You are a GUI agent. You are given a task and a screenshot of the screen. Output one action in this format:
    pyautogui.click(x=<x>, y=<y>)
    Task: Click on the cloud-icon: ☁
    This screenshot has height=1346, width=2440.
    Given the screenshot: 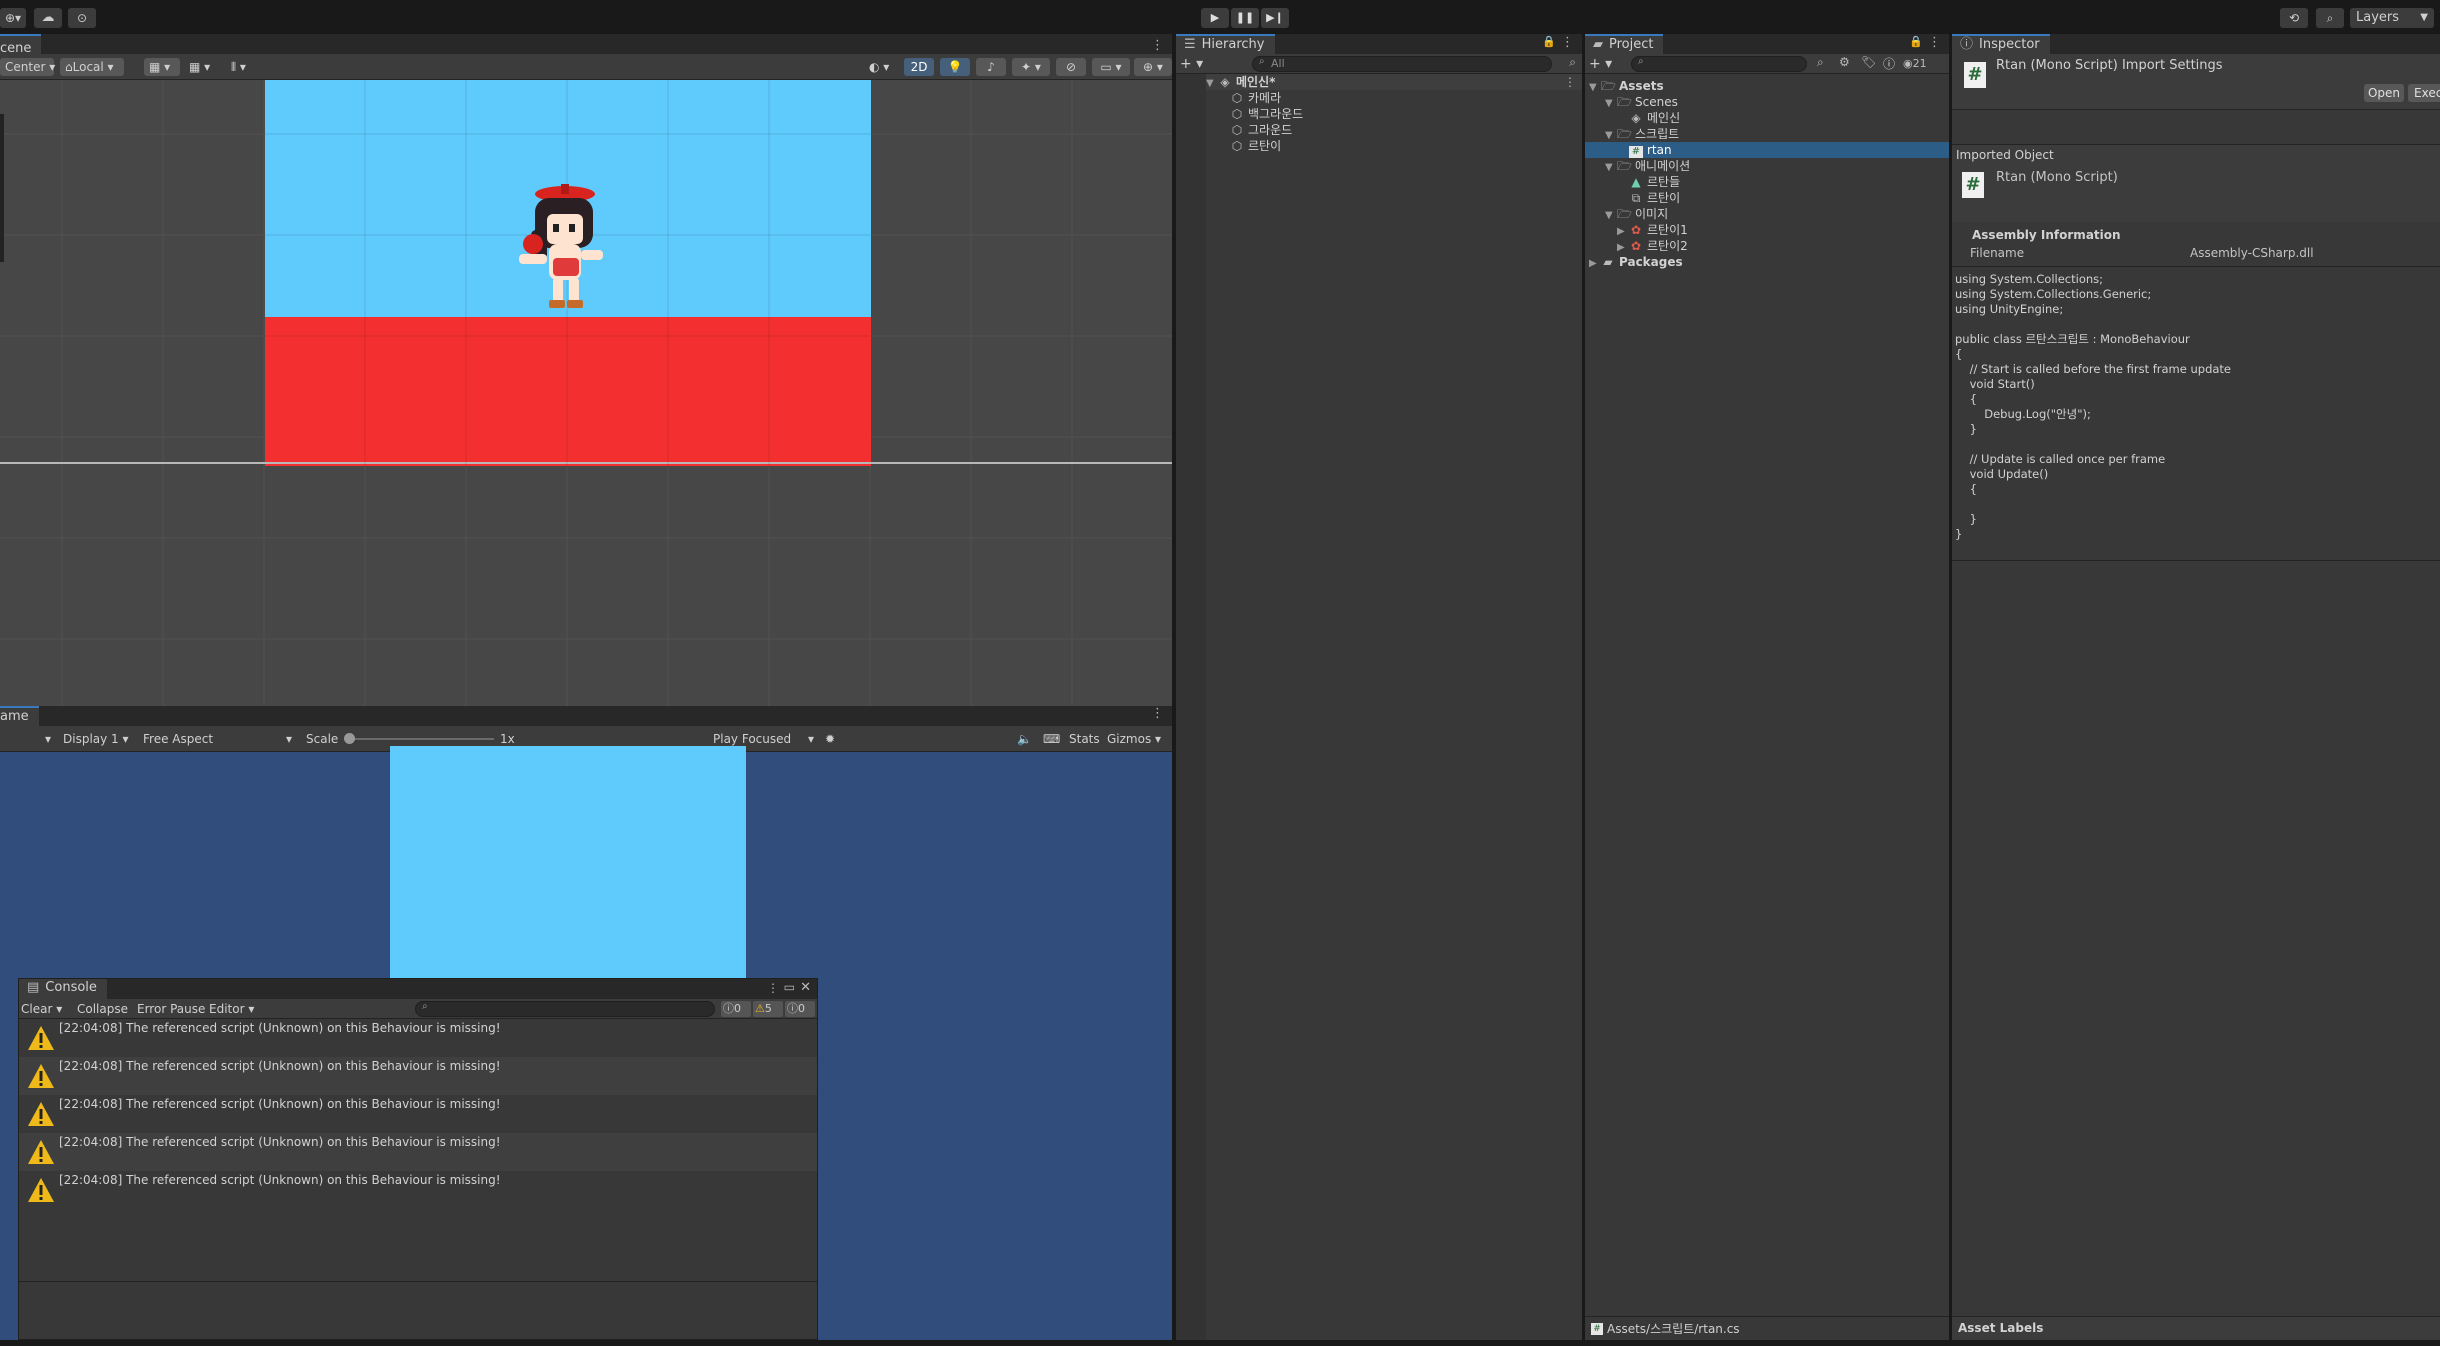 What is the action you would take?
    pyautogui.click(x=48, y=18)
    